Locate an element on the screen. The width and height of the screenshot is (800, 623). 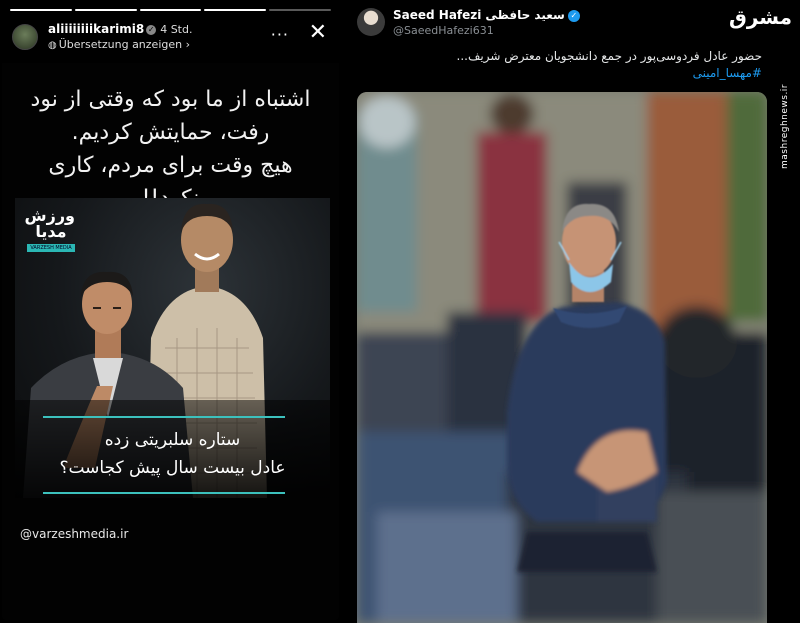
author-handle: @SaeedHafezi631 is located at coordinates (443, 30).